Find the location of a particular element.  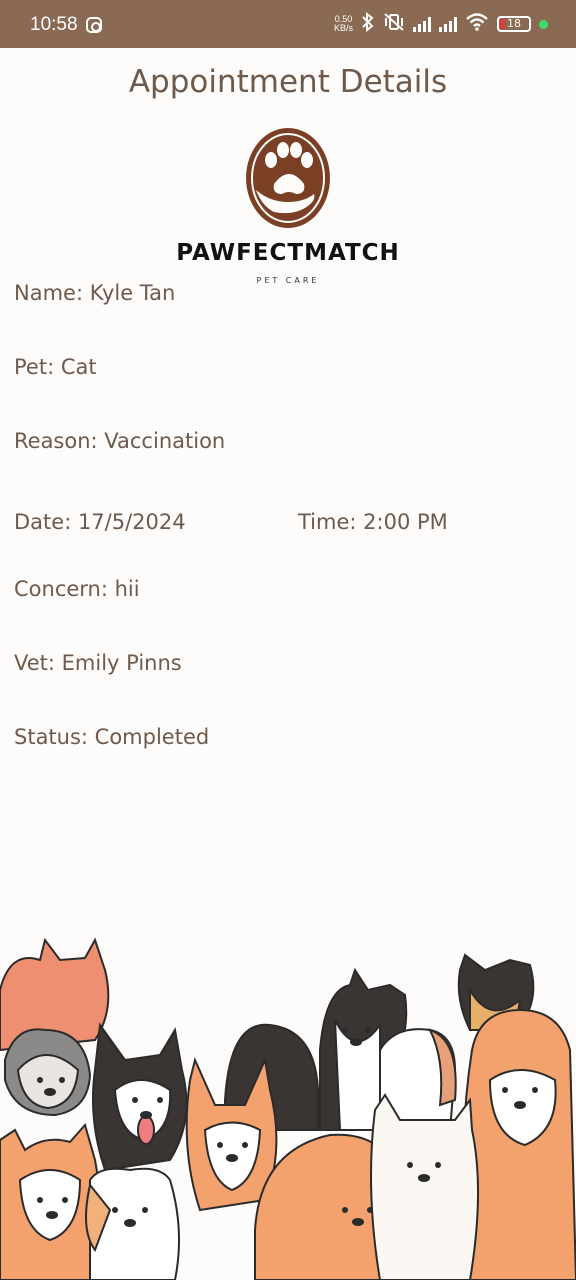

wifi-icon is located at coordinates (477, 24).